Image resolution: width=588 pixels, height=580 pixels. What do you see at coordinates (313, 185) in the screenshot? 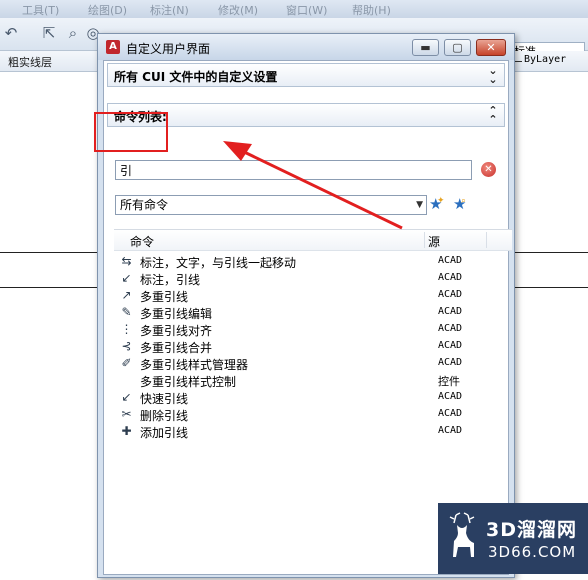
I see `annotation-arrow` at bounding box center [313, 185].